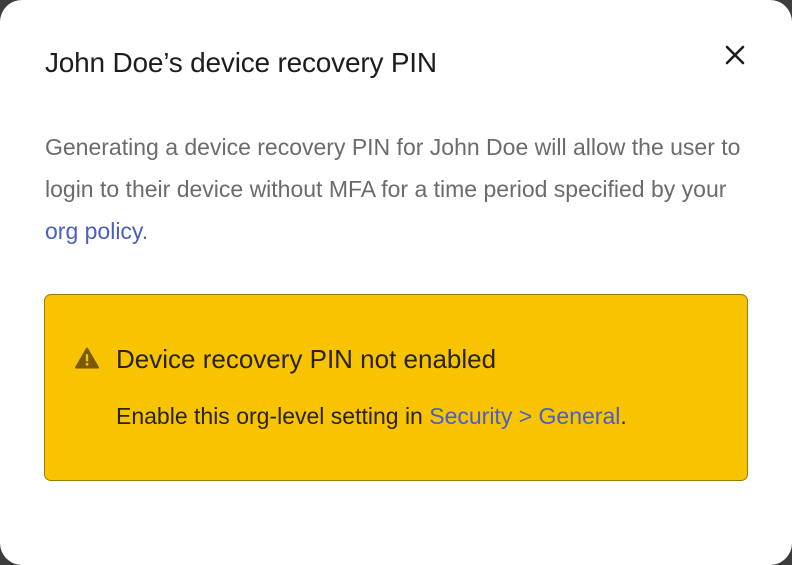 This screenshot has width=792, height=565. I want to click on warning-text-end: ., so click(623, 416).